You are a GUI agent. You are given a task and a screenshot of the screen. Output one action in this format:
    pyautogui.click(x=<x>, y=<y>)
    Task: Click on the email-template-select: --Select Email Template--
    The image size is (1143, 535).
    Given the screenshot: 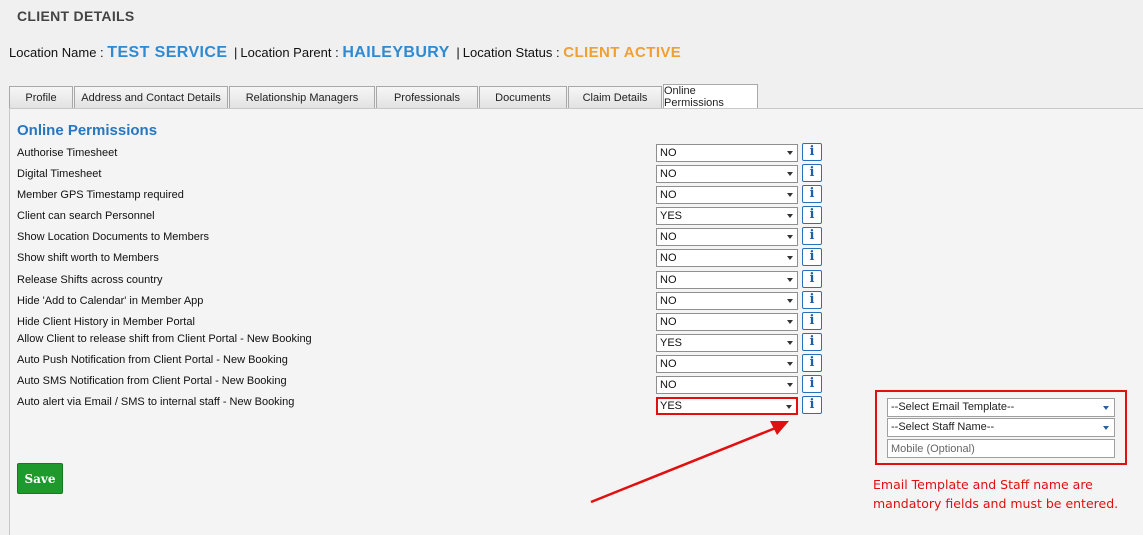 What is the action you would take?
    pyautogui.click(x=1001, y=407)
    